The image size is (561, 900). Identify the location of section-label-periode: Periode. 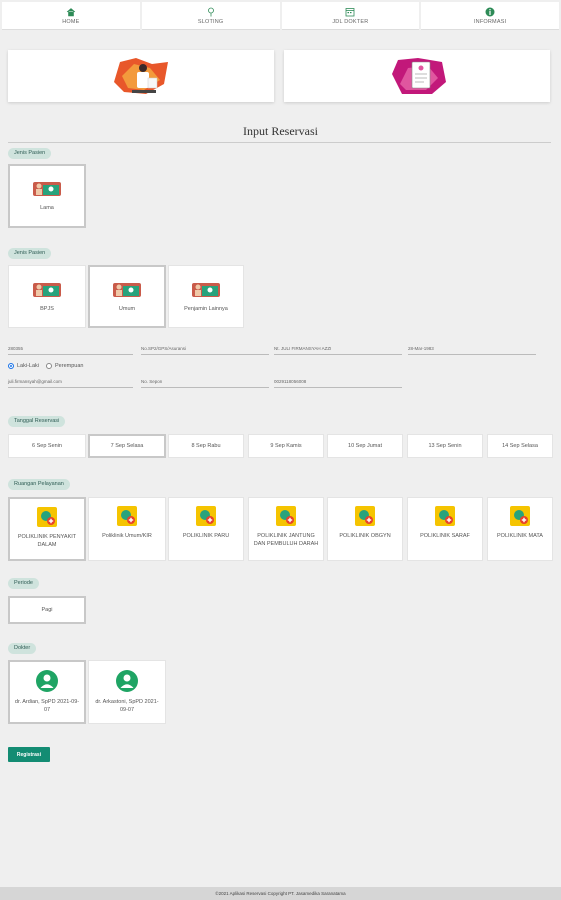
(23, 583).